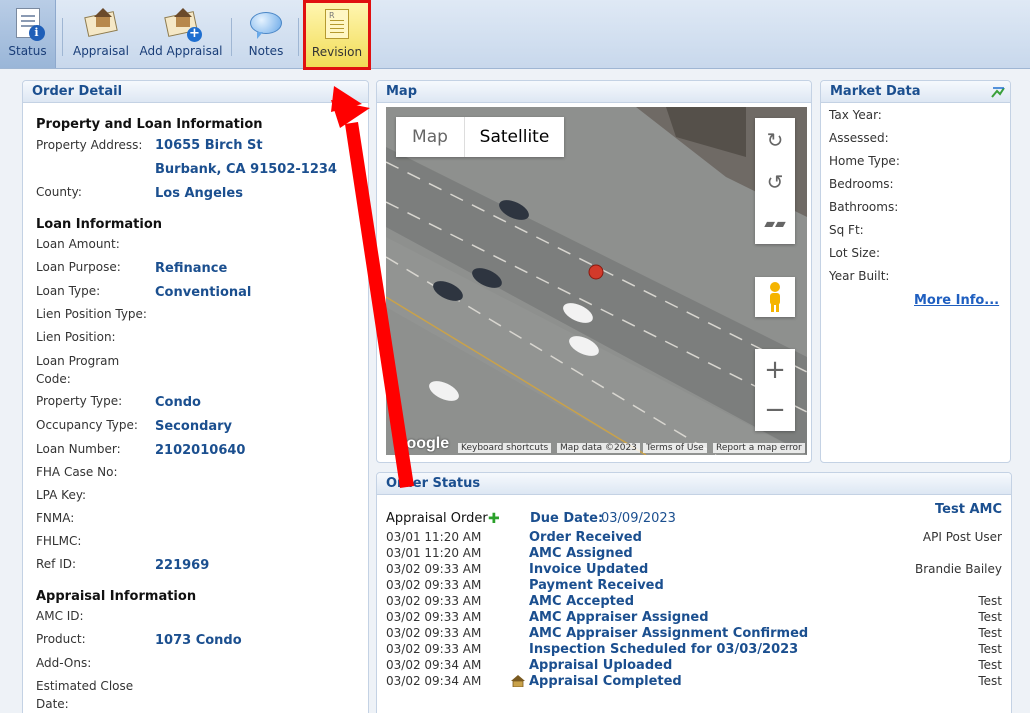 This screenshot has width=1030, height=713. What do you see at coordinates (846, 230) in the screenshot?
I see `sqft-label: Sq Ft:` at bounding box center [846, 230].